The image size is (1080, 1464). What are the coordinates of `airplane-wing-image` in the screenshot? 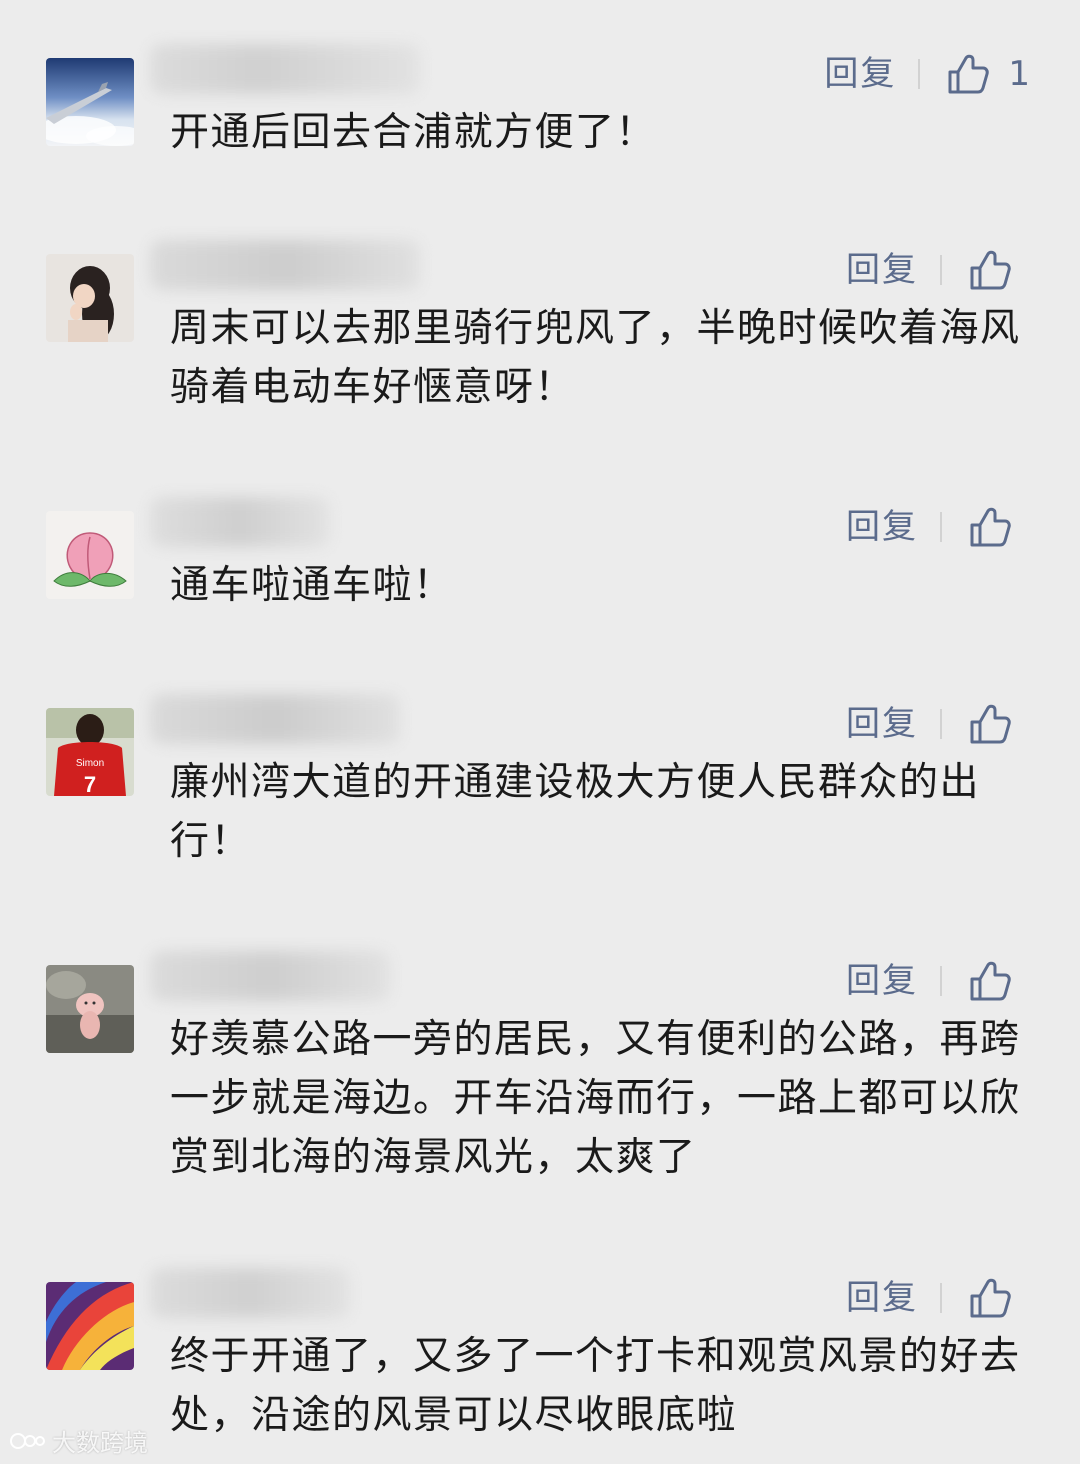 It's located at (90, 102).